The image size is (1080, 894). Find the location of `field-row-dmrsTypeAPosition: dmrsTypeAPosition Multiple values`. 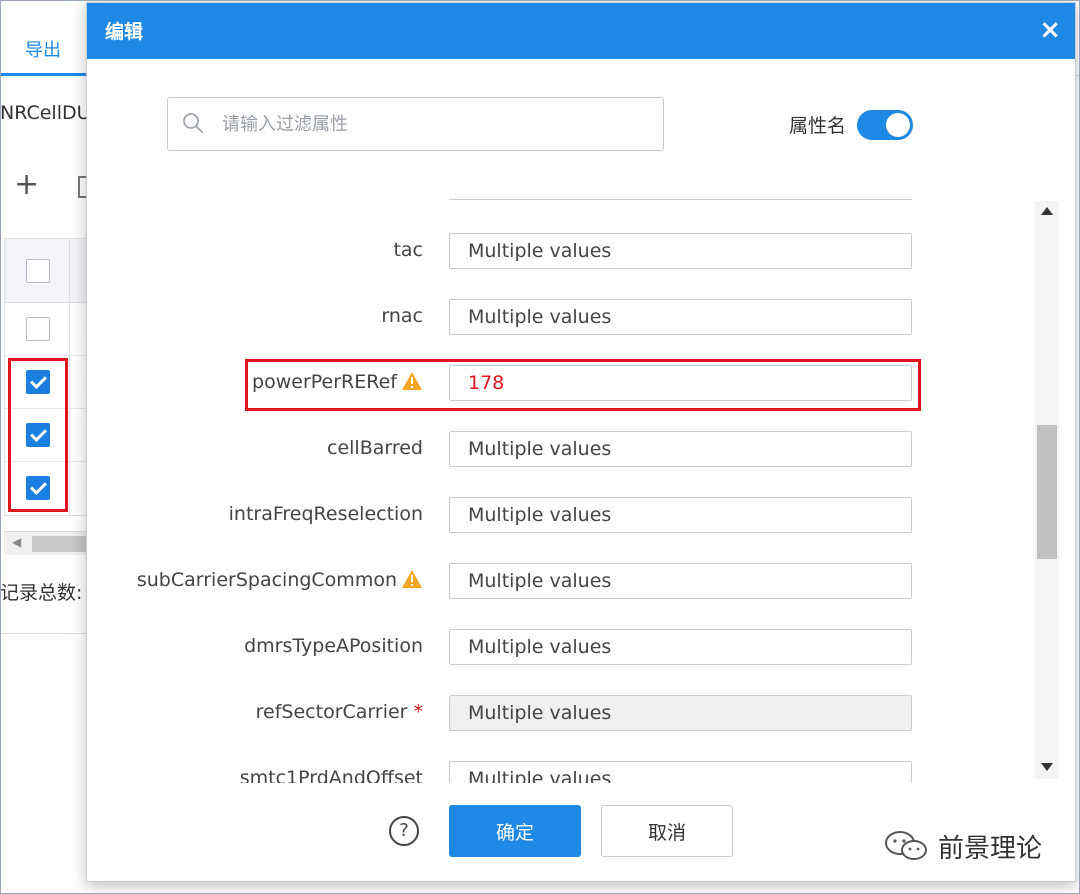

field-row-dmrsTypeAPosition: dmrsTypeAPosition Multiple values is located at coordinates (567, 649).